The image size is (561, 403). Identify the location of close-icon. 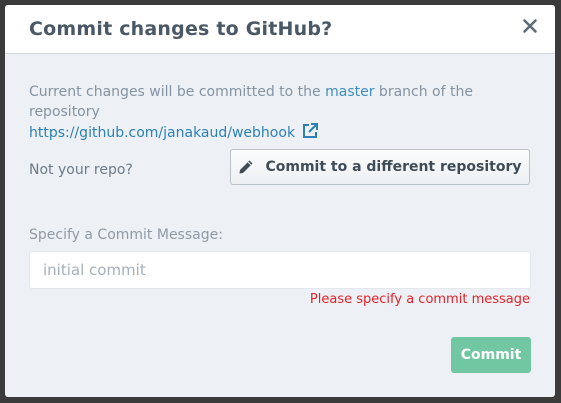
(530, 26).